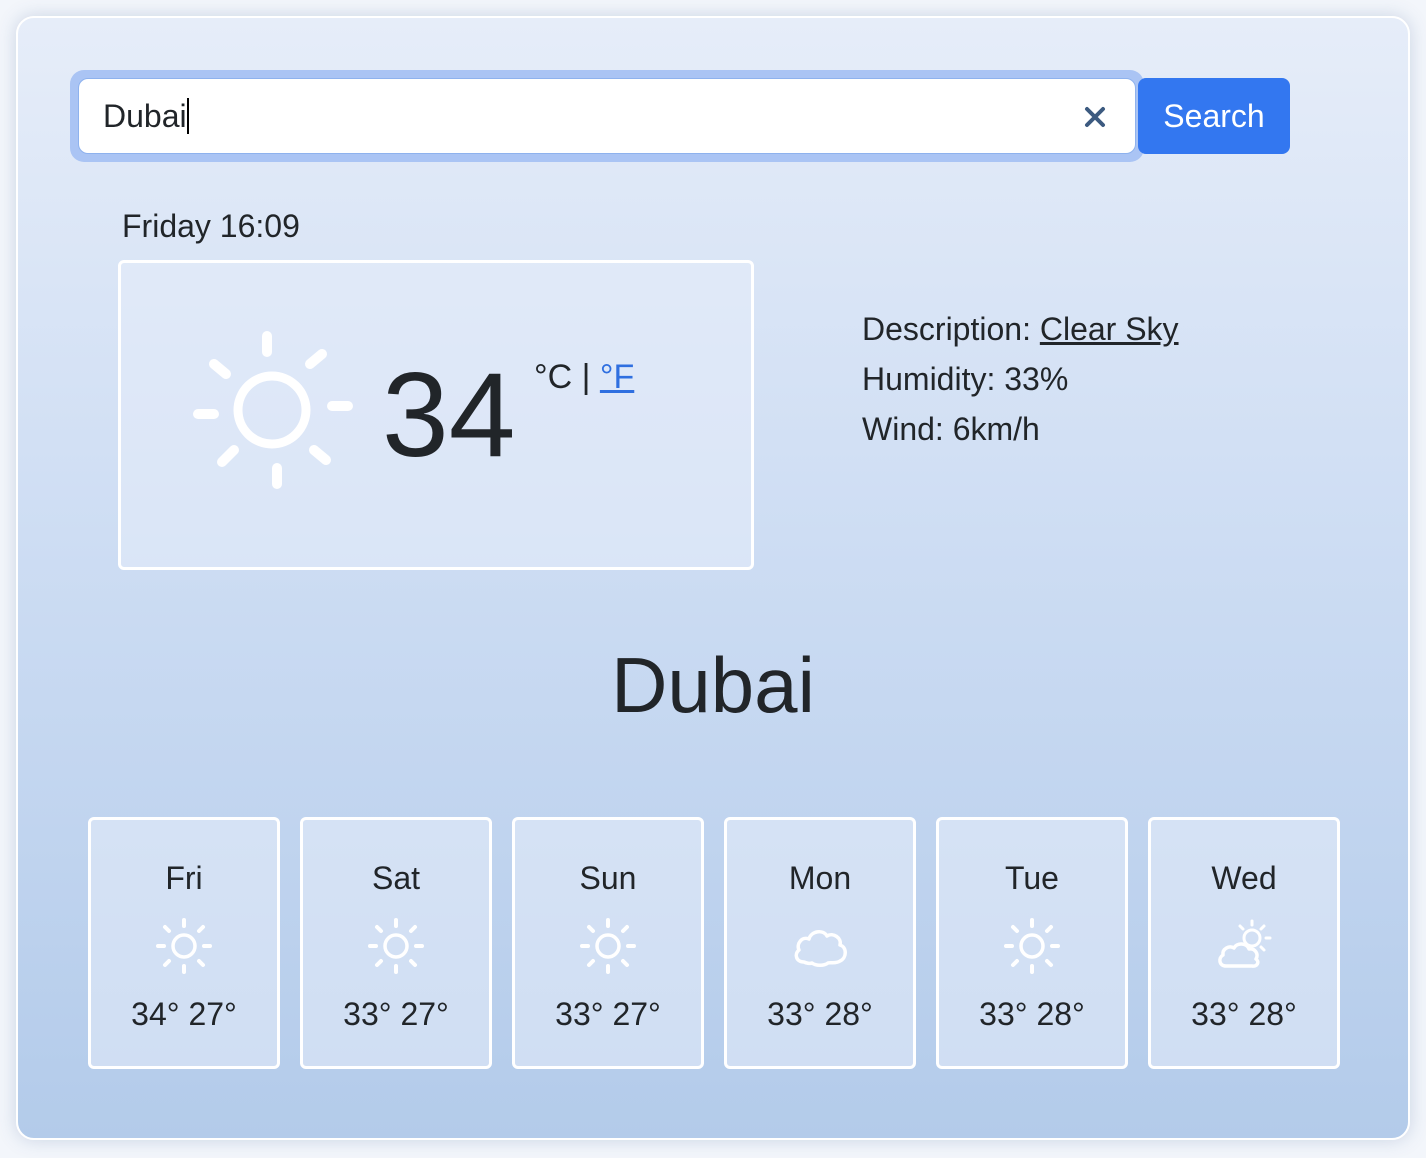 This screenshot has height=1158, width=1426. Describe the element at coordinates (1109, 329) in the screenshot. I see `description-value: Clear Sky` at that location.